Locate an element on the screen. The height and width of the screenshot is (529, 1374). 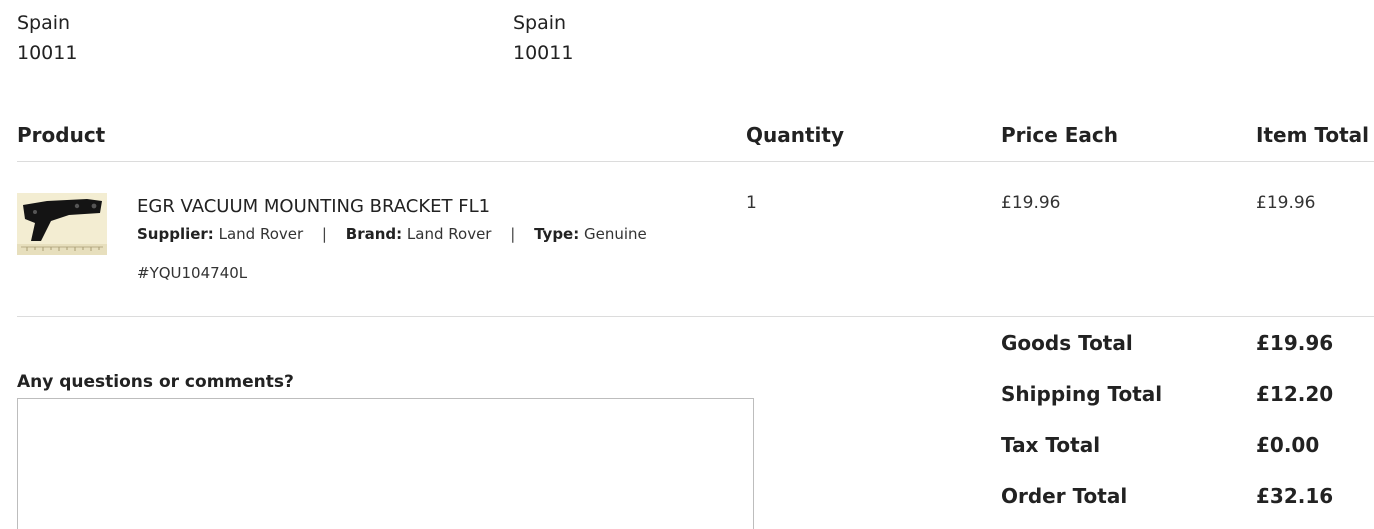
shipping-postcode: 10011 is located at coordinates (543, 53).